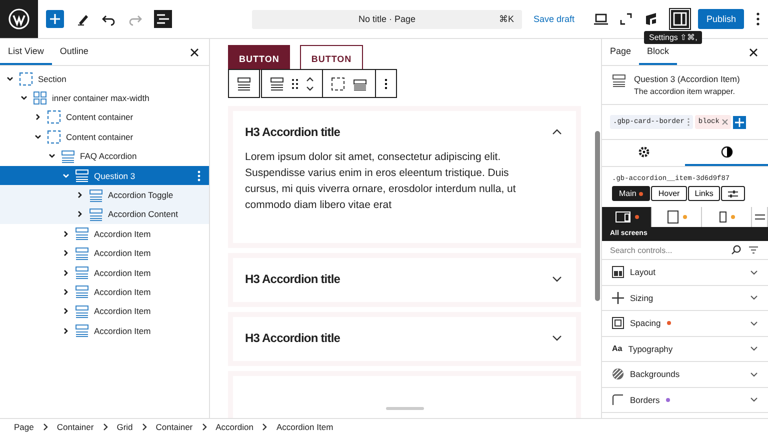  Describe the element at coordinates (381, 181) in the screenshot. I see `accordion-body-text: Lorem ipsum dolor sit amet, consectetur adipiscing elit. Suspendisse varius enim in eros eleentum tristique. Duis cursus, mi quis viverra ornare, erosdolor interdum nulla, ut commodo diam libero vitae erat` at that location.